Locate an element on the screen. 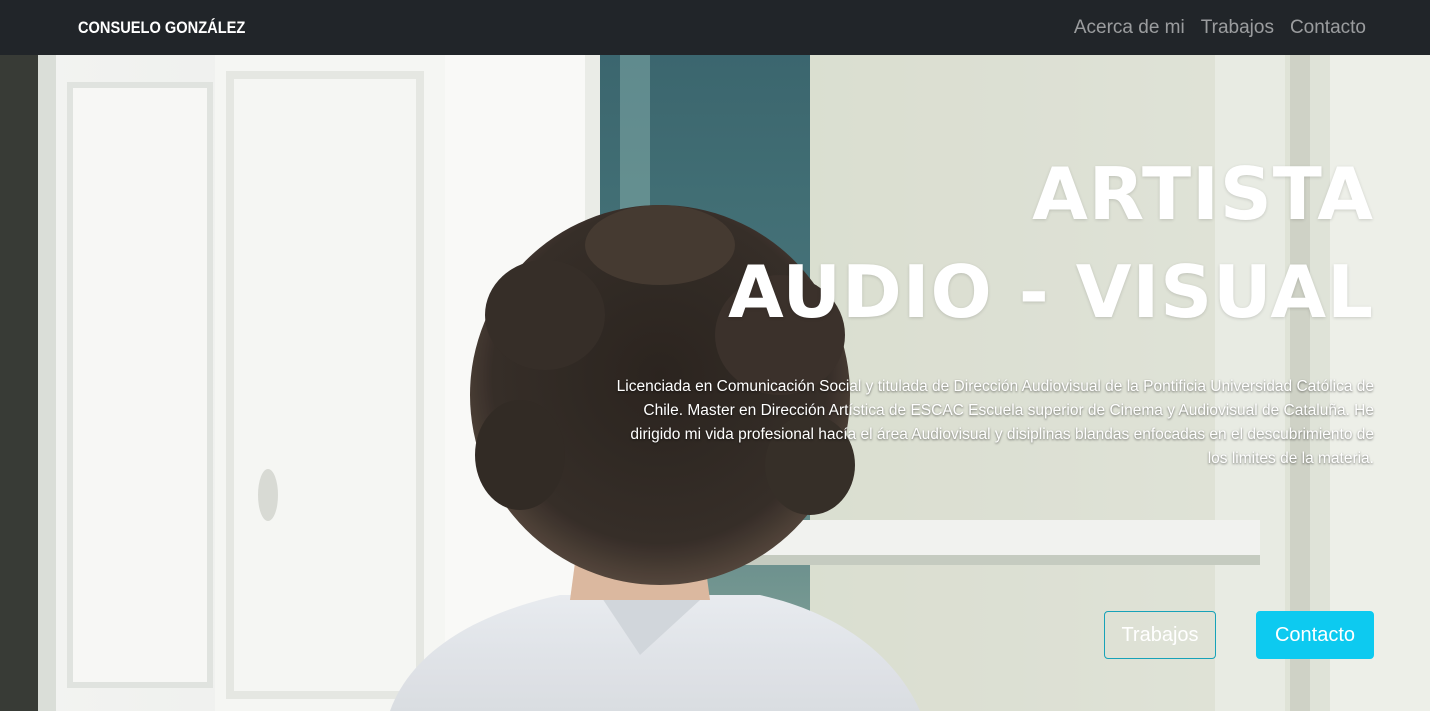  nav-link-contacto: Contacto is located at coordinates (1328, 28).